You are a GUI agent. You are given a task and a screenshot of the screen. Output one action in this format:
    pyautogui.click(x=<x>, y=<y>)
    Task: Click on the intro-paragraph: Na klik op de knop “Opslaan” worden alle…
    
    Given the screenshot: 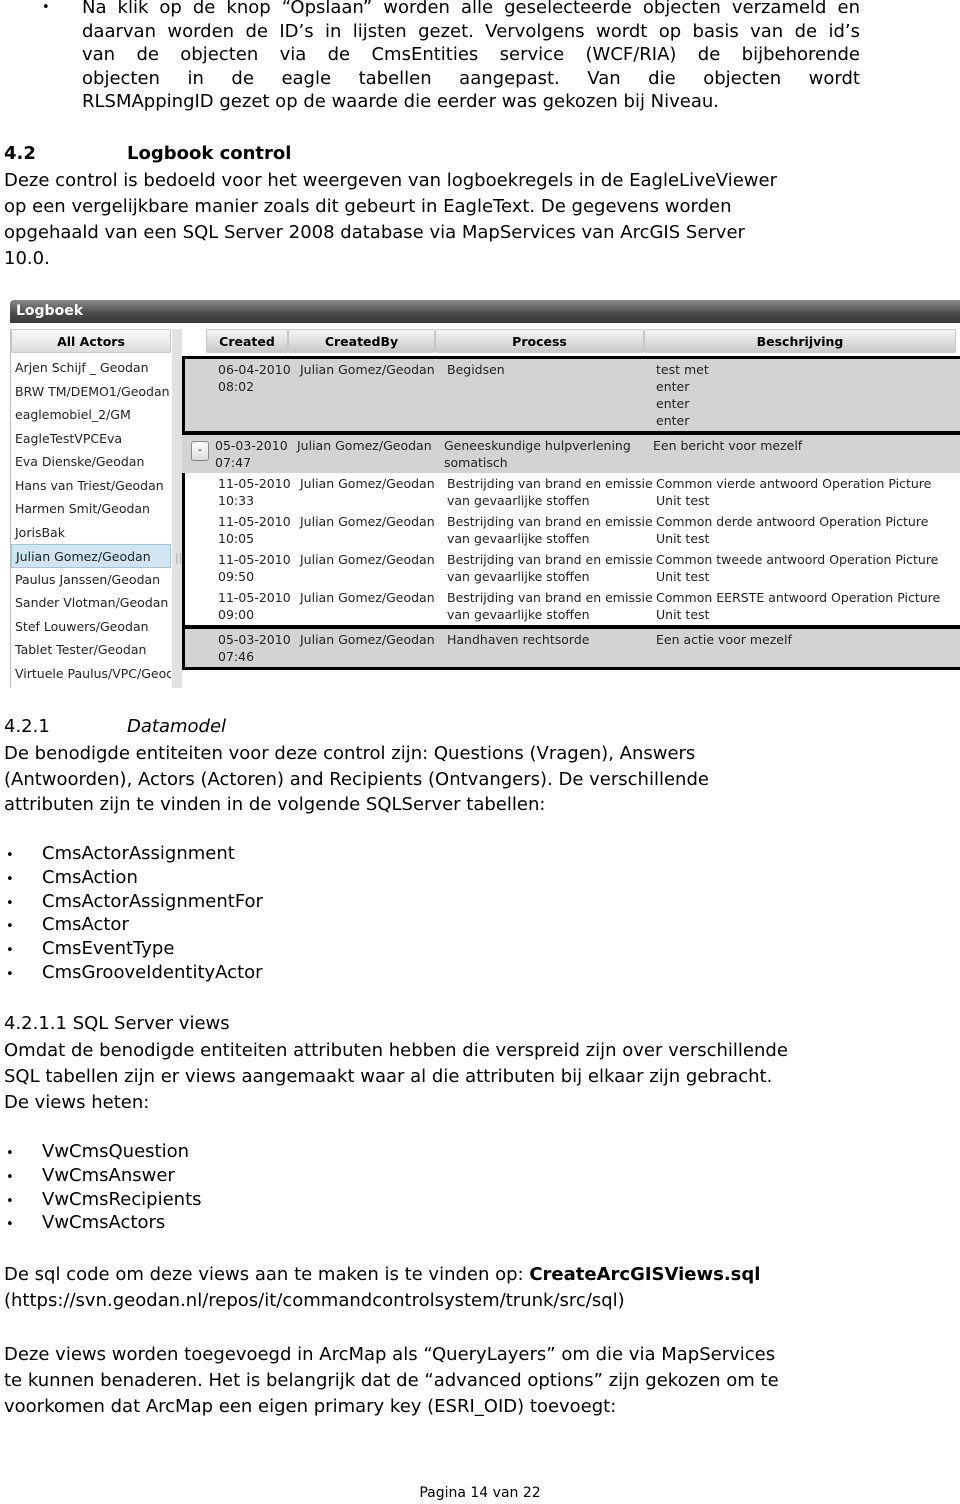 What is the action you would take?
    pyautogui.click(x=471, y=57)
    